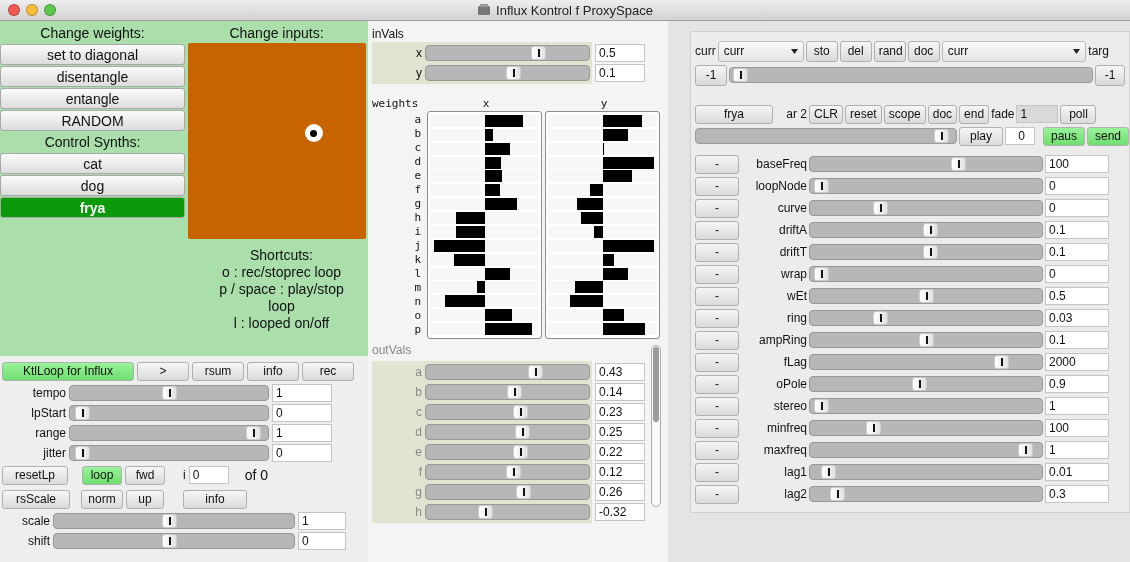 This screenshot has width=1130, height=562. What do you see at coordinates (32, 10) in the screenshot?
I see `minimize-button` at bounding box center [32, 10].